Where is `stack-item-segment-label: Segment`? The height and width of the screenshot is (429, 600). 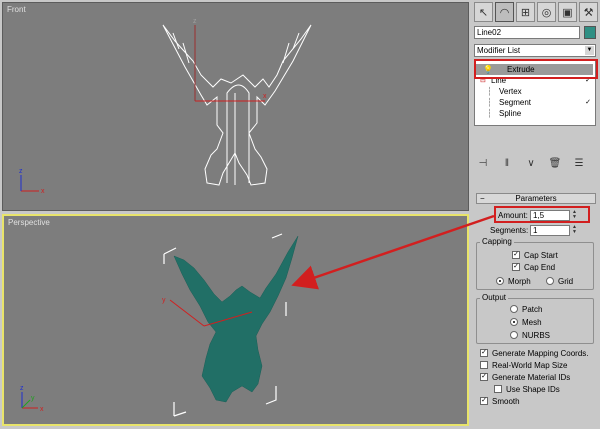
stack-item-segment-label: Segment is located at coordinates (515, 102).